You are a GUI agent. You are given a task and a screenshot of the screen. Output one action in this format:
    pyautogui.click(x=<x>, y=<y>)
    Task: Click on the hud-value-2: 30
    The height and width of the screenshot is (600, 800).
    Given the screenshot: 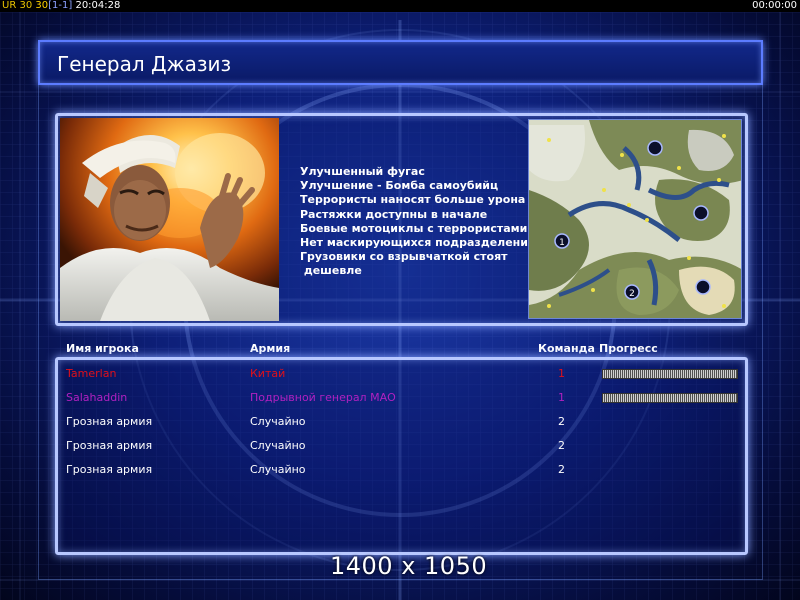 What is the action you would take?
    pyautogui.click(x=42, y=5)
    